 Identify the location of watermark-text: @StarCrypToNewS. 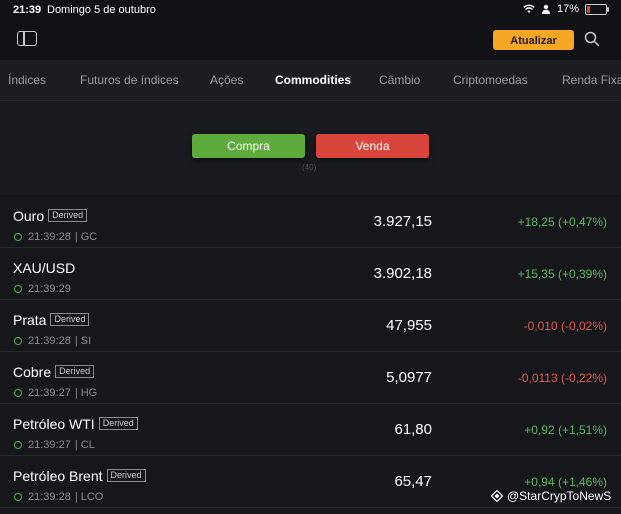
(559, 496).